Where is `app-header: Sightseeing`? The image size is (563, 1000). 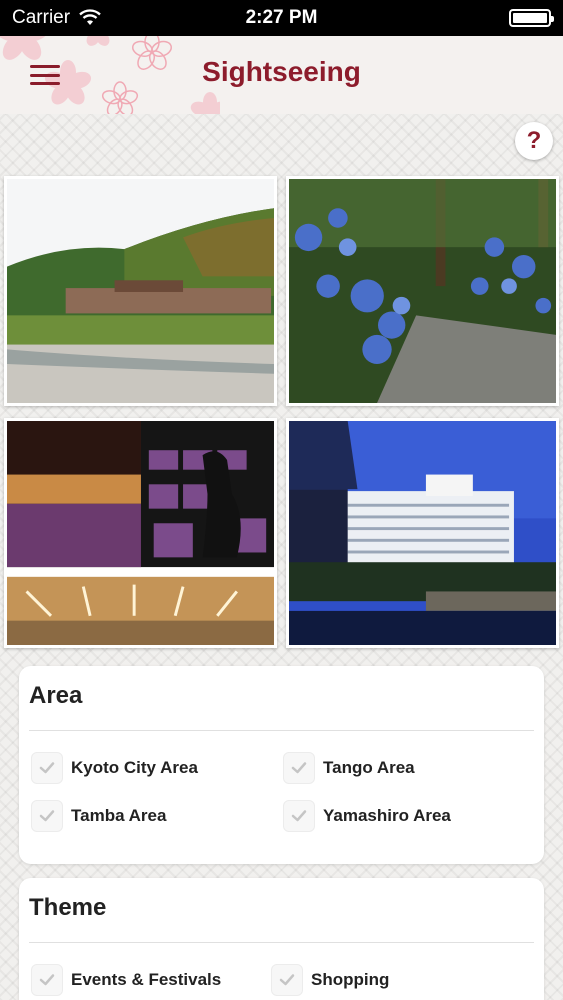
app-header: Sightseeing is located at coordinates (281, 75).